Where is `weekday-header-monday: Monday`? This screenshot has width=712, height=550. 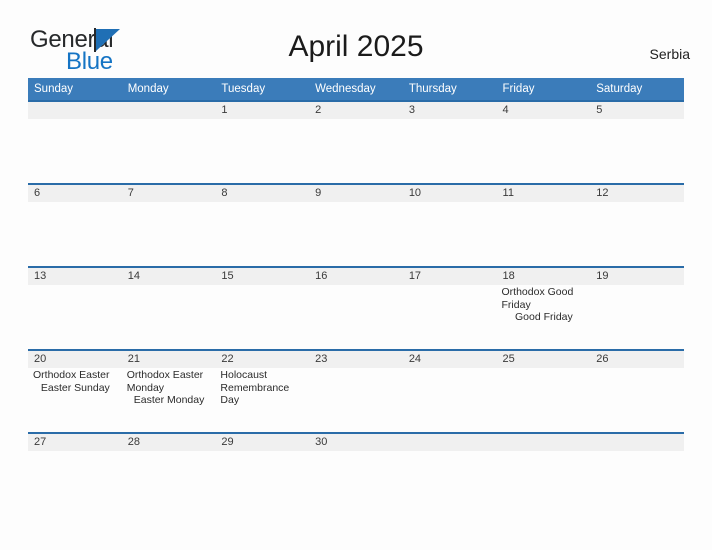
weekday-header-monday: Monday is located at coordinates (168, 89).